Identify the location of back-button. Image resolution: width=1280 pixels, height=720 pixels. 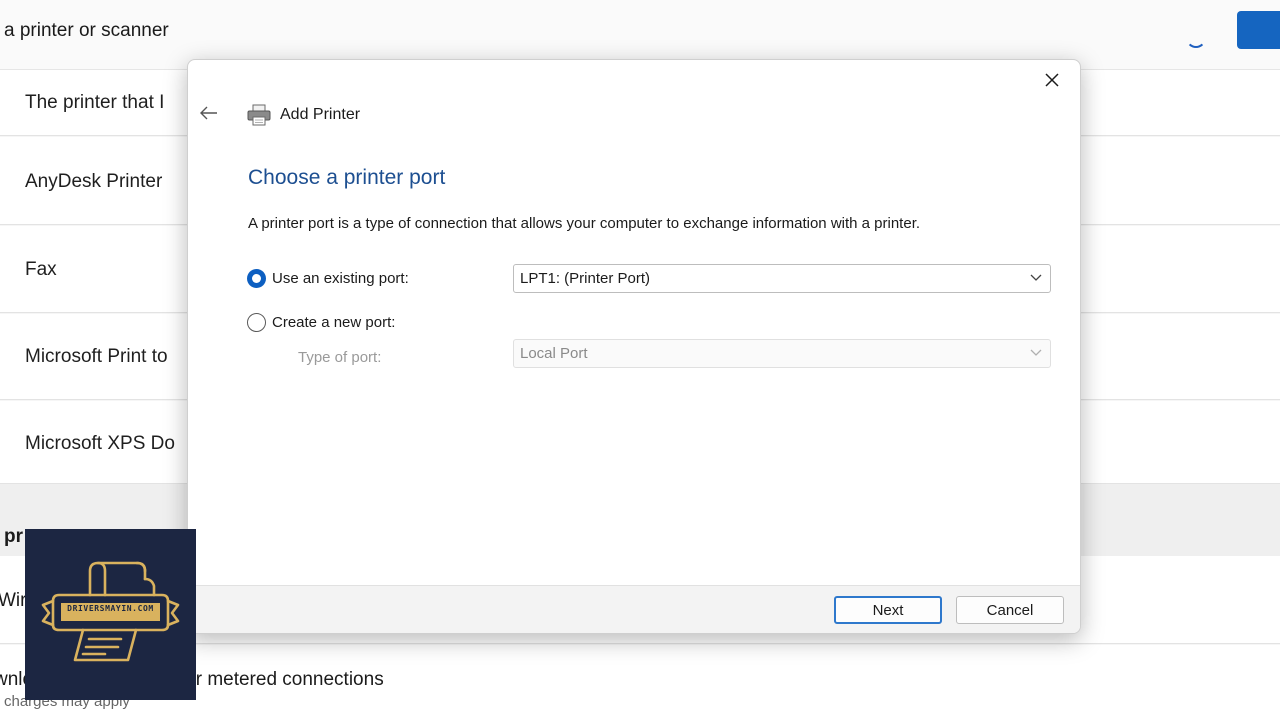
(209, 113).